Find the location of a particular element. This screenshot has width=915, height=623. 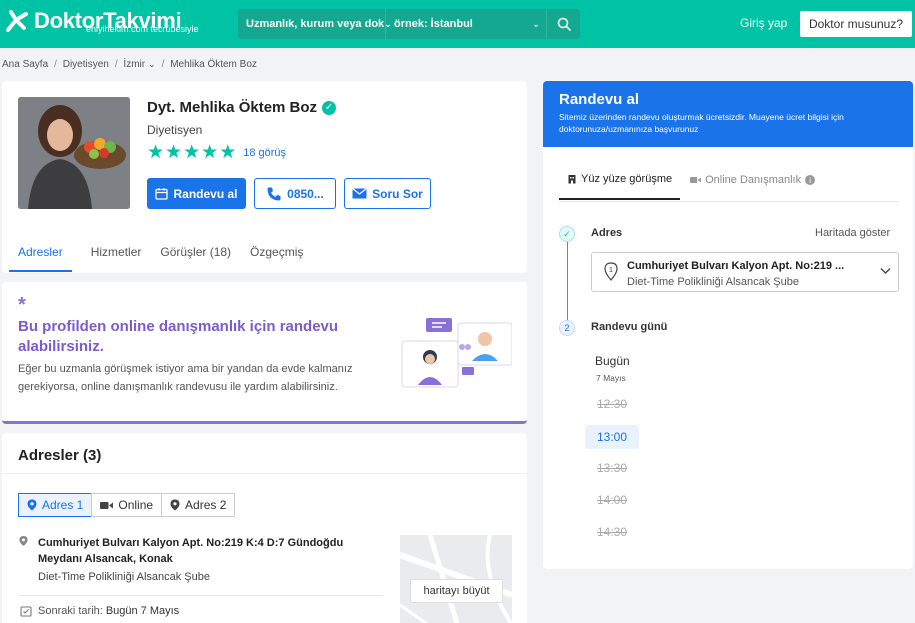

time-slot: 13:30 is located at coordinates (612, 468).